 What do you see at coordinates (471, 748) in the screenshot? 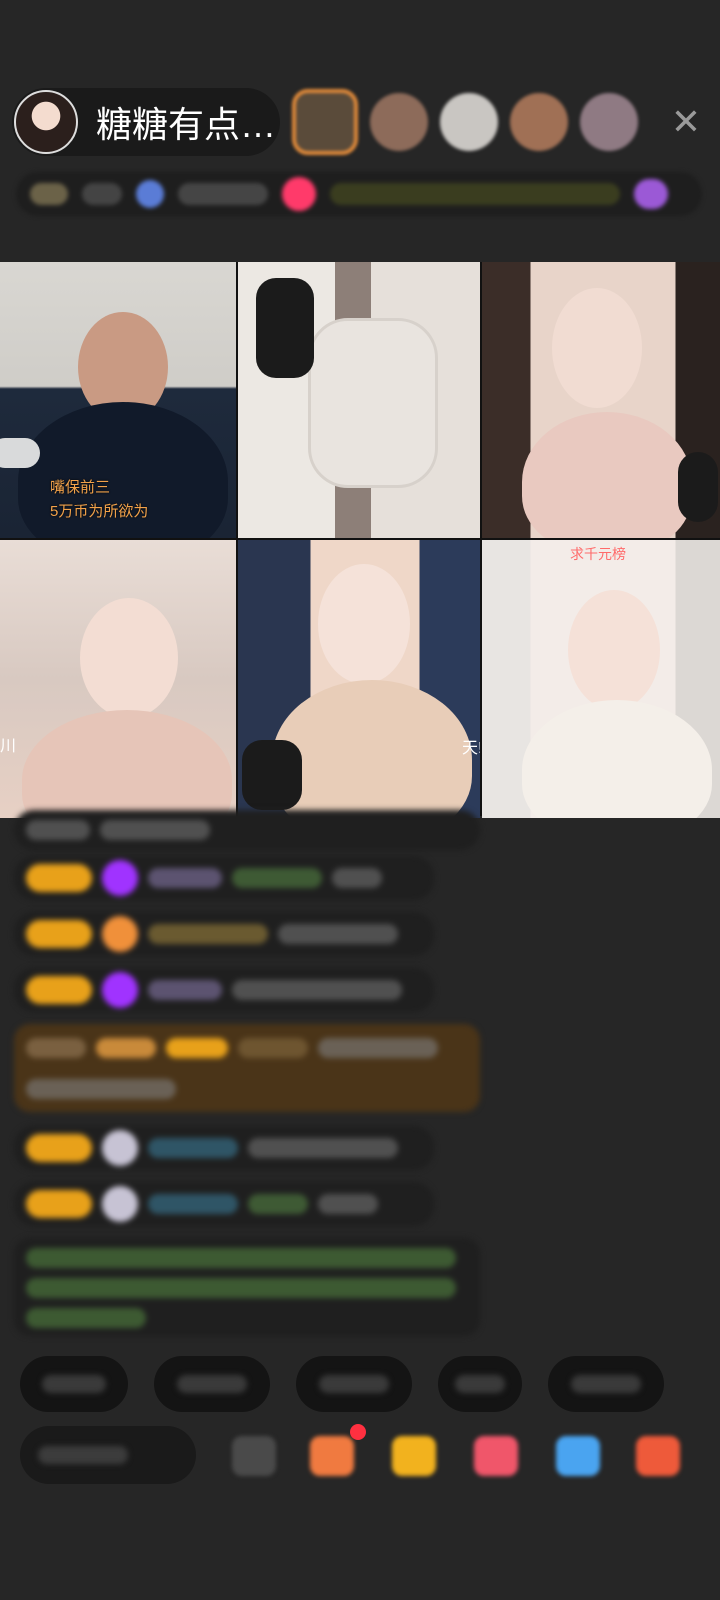
I see `tile-side-text: 天!` at bounding box center [471, 748].